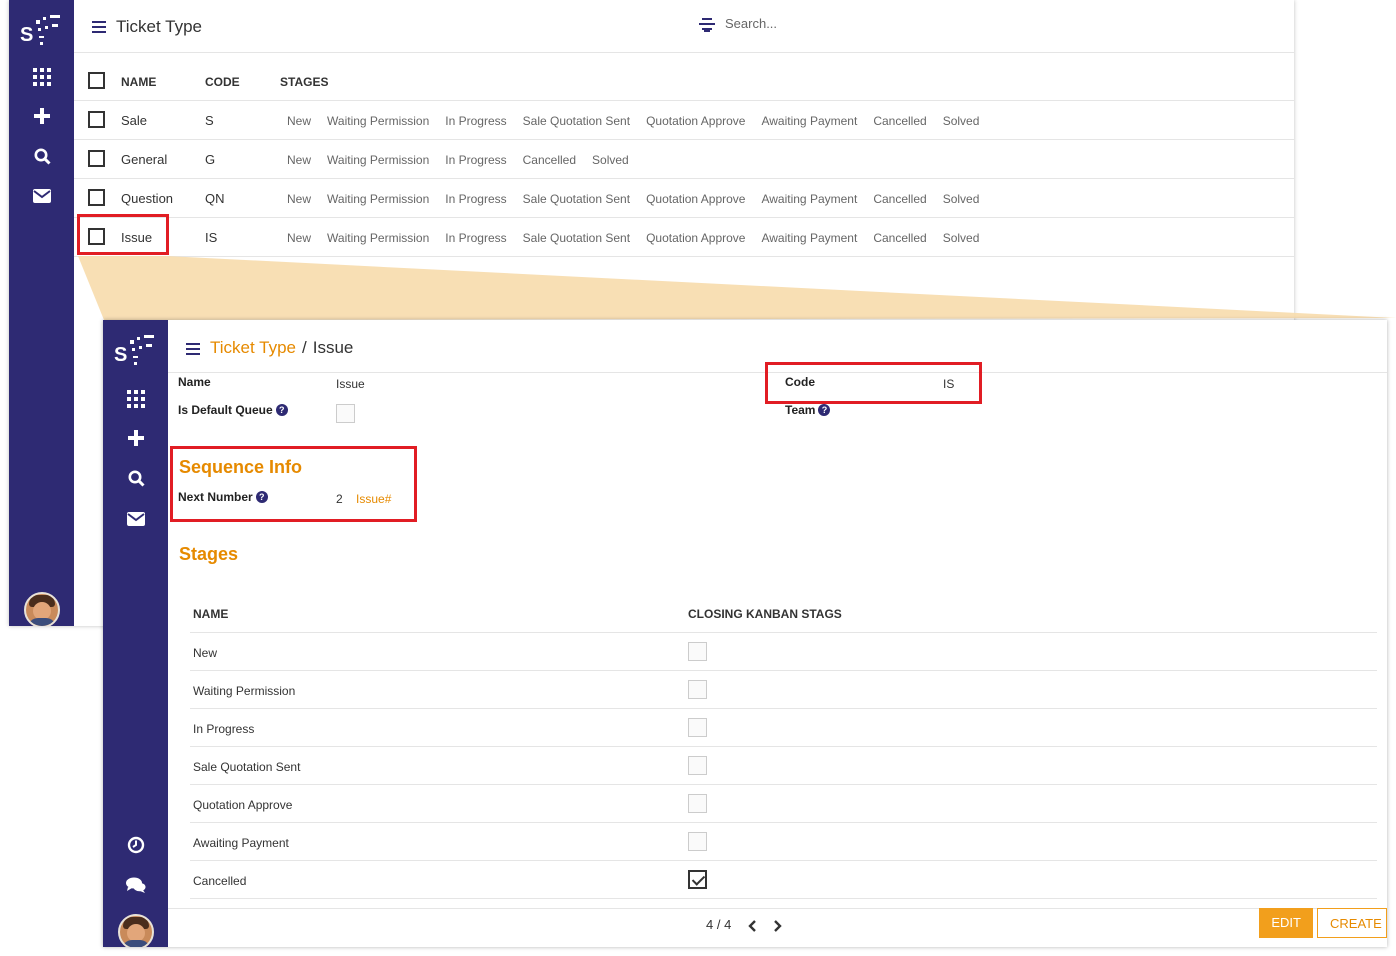 The width and height of the screenshot is (1396, 956). Describe the element at coordinates (783, 880) in the screenshot. I see `stage-row: Cancelled` at that location.